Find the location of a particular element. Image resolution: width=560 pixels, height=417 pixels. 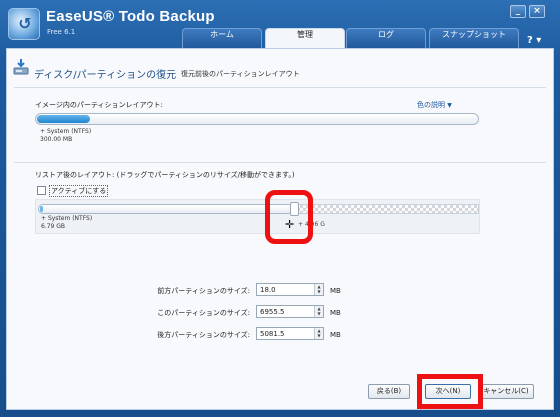

this-partition-size-value: 6955.5 is located at coordinates (272, 312).